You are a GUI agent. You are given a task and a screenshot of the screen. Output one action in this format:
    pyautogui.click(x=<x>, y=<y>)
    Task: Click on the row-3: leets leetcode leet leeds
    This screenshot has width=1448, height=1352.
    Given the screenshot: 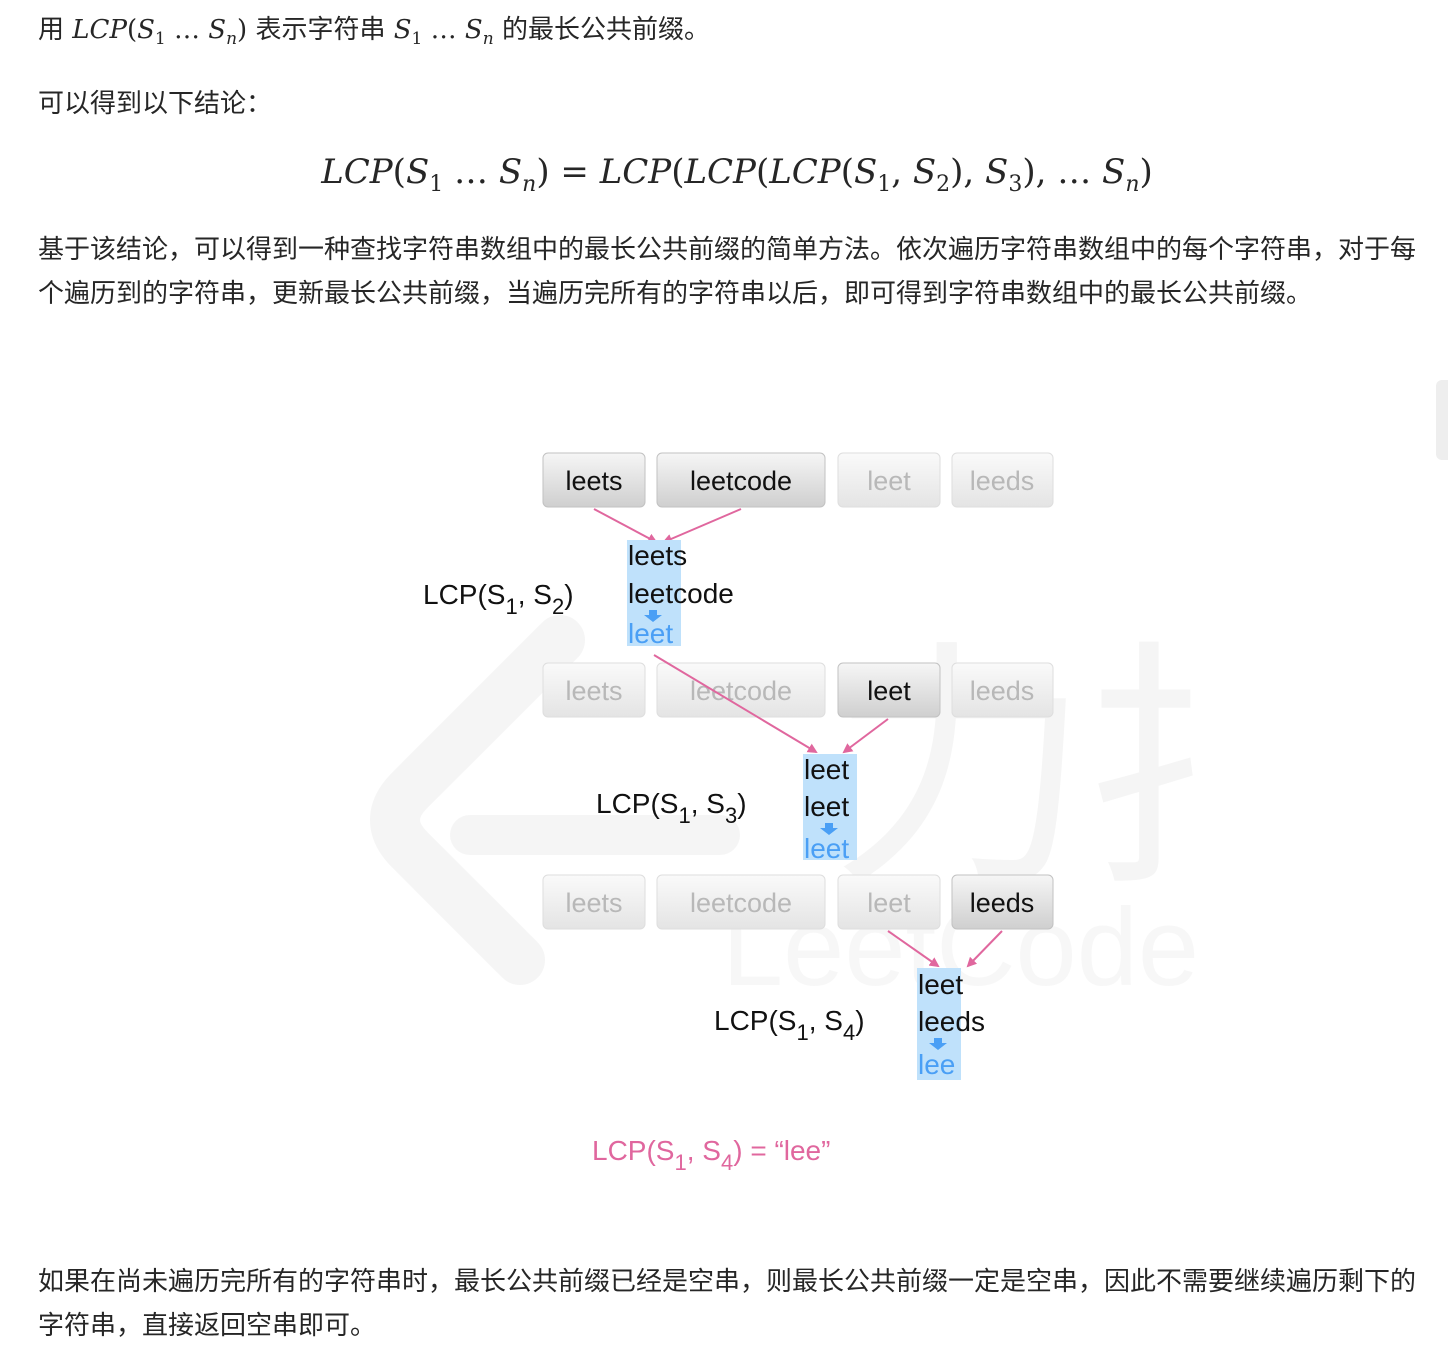 What is the action you would take?
    pyautogui.click(x=798, y=902)
    